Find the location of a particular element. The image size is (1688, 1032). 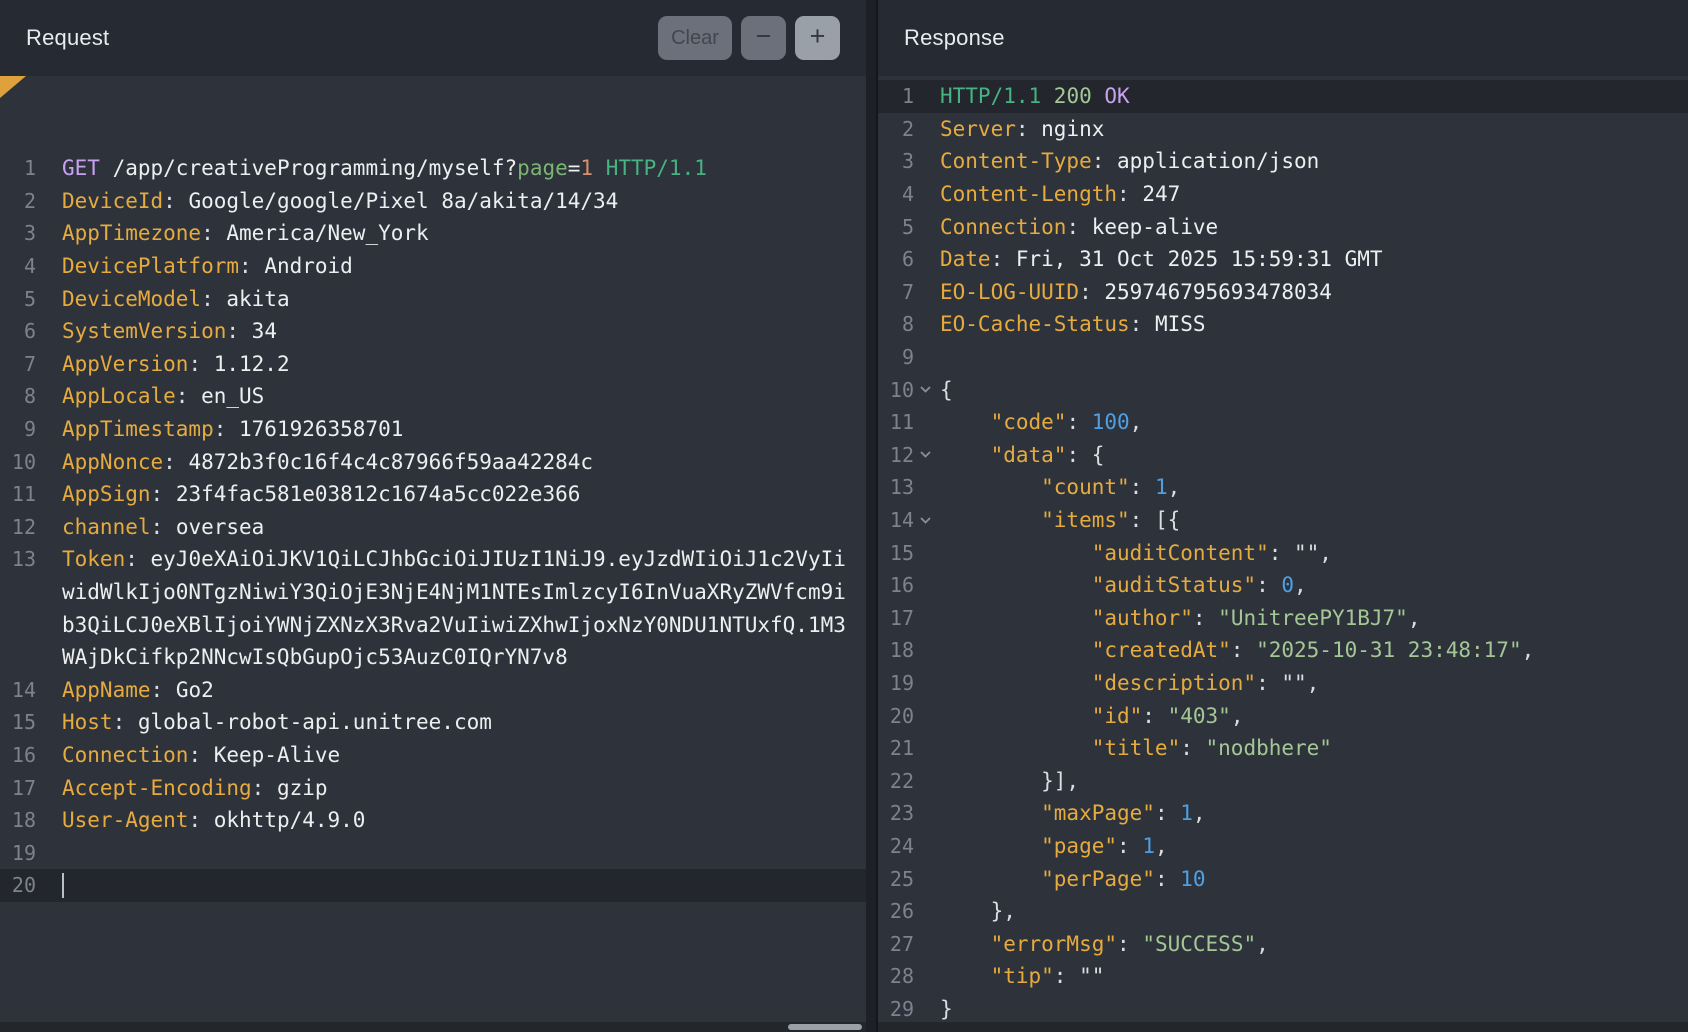

line-number: 5 is located at coordinates (907, 226).